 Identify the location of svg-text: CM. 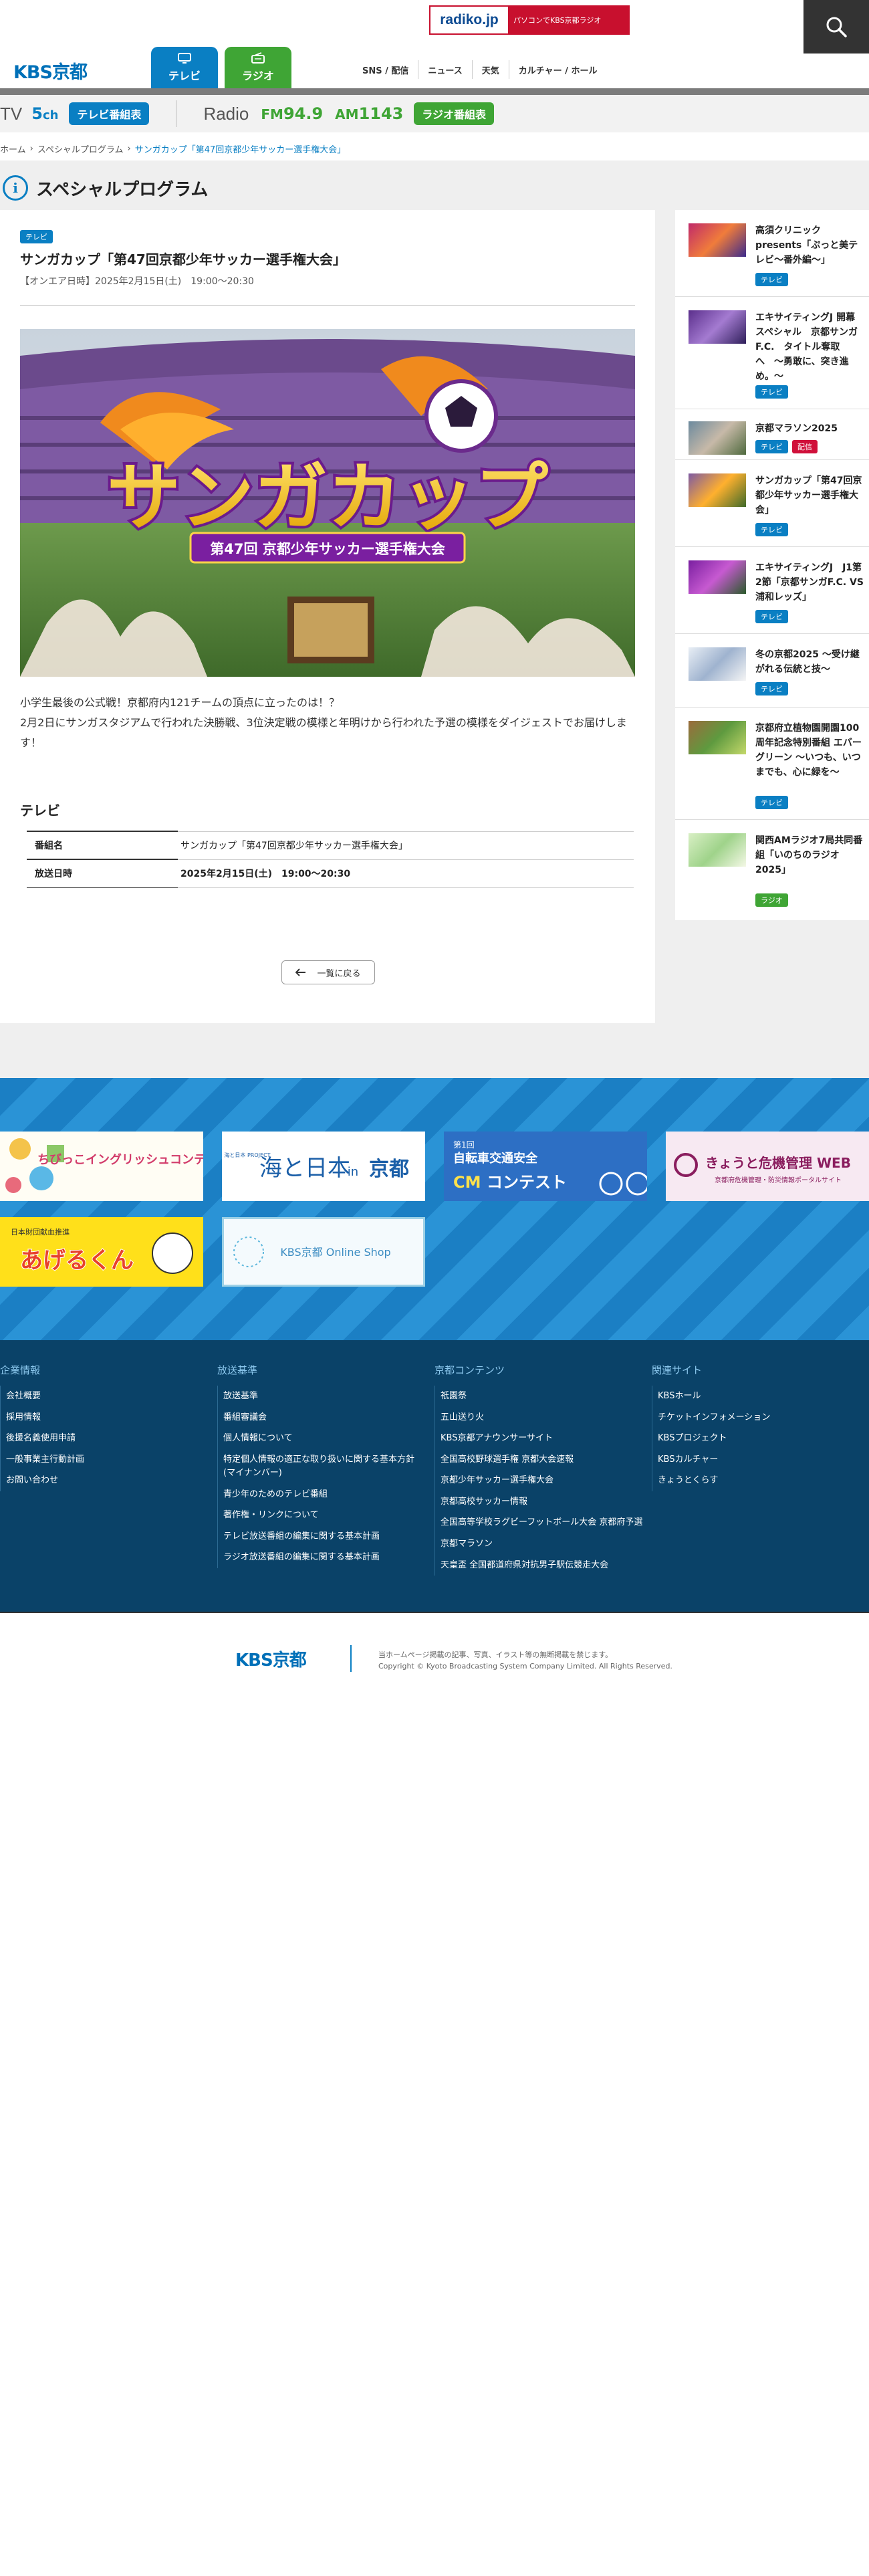
(467, 1182).